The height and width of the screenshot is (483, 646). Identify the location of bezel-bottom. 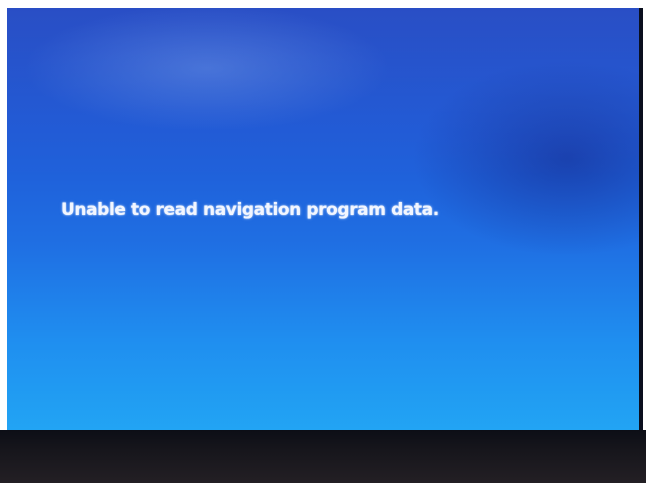
(323, 456).